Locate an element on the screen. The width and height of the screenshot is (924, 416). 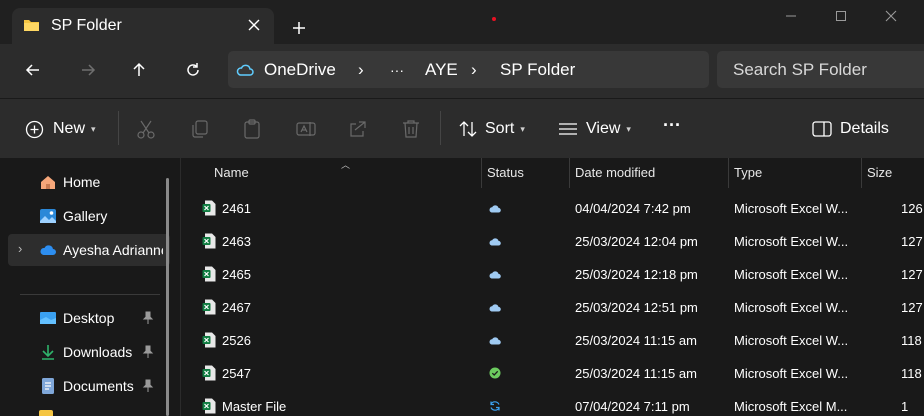
view-list-icon is located at coordinates (568, 129).